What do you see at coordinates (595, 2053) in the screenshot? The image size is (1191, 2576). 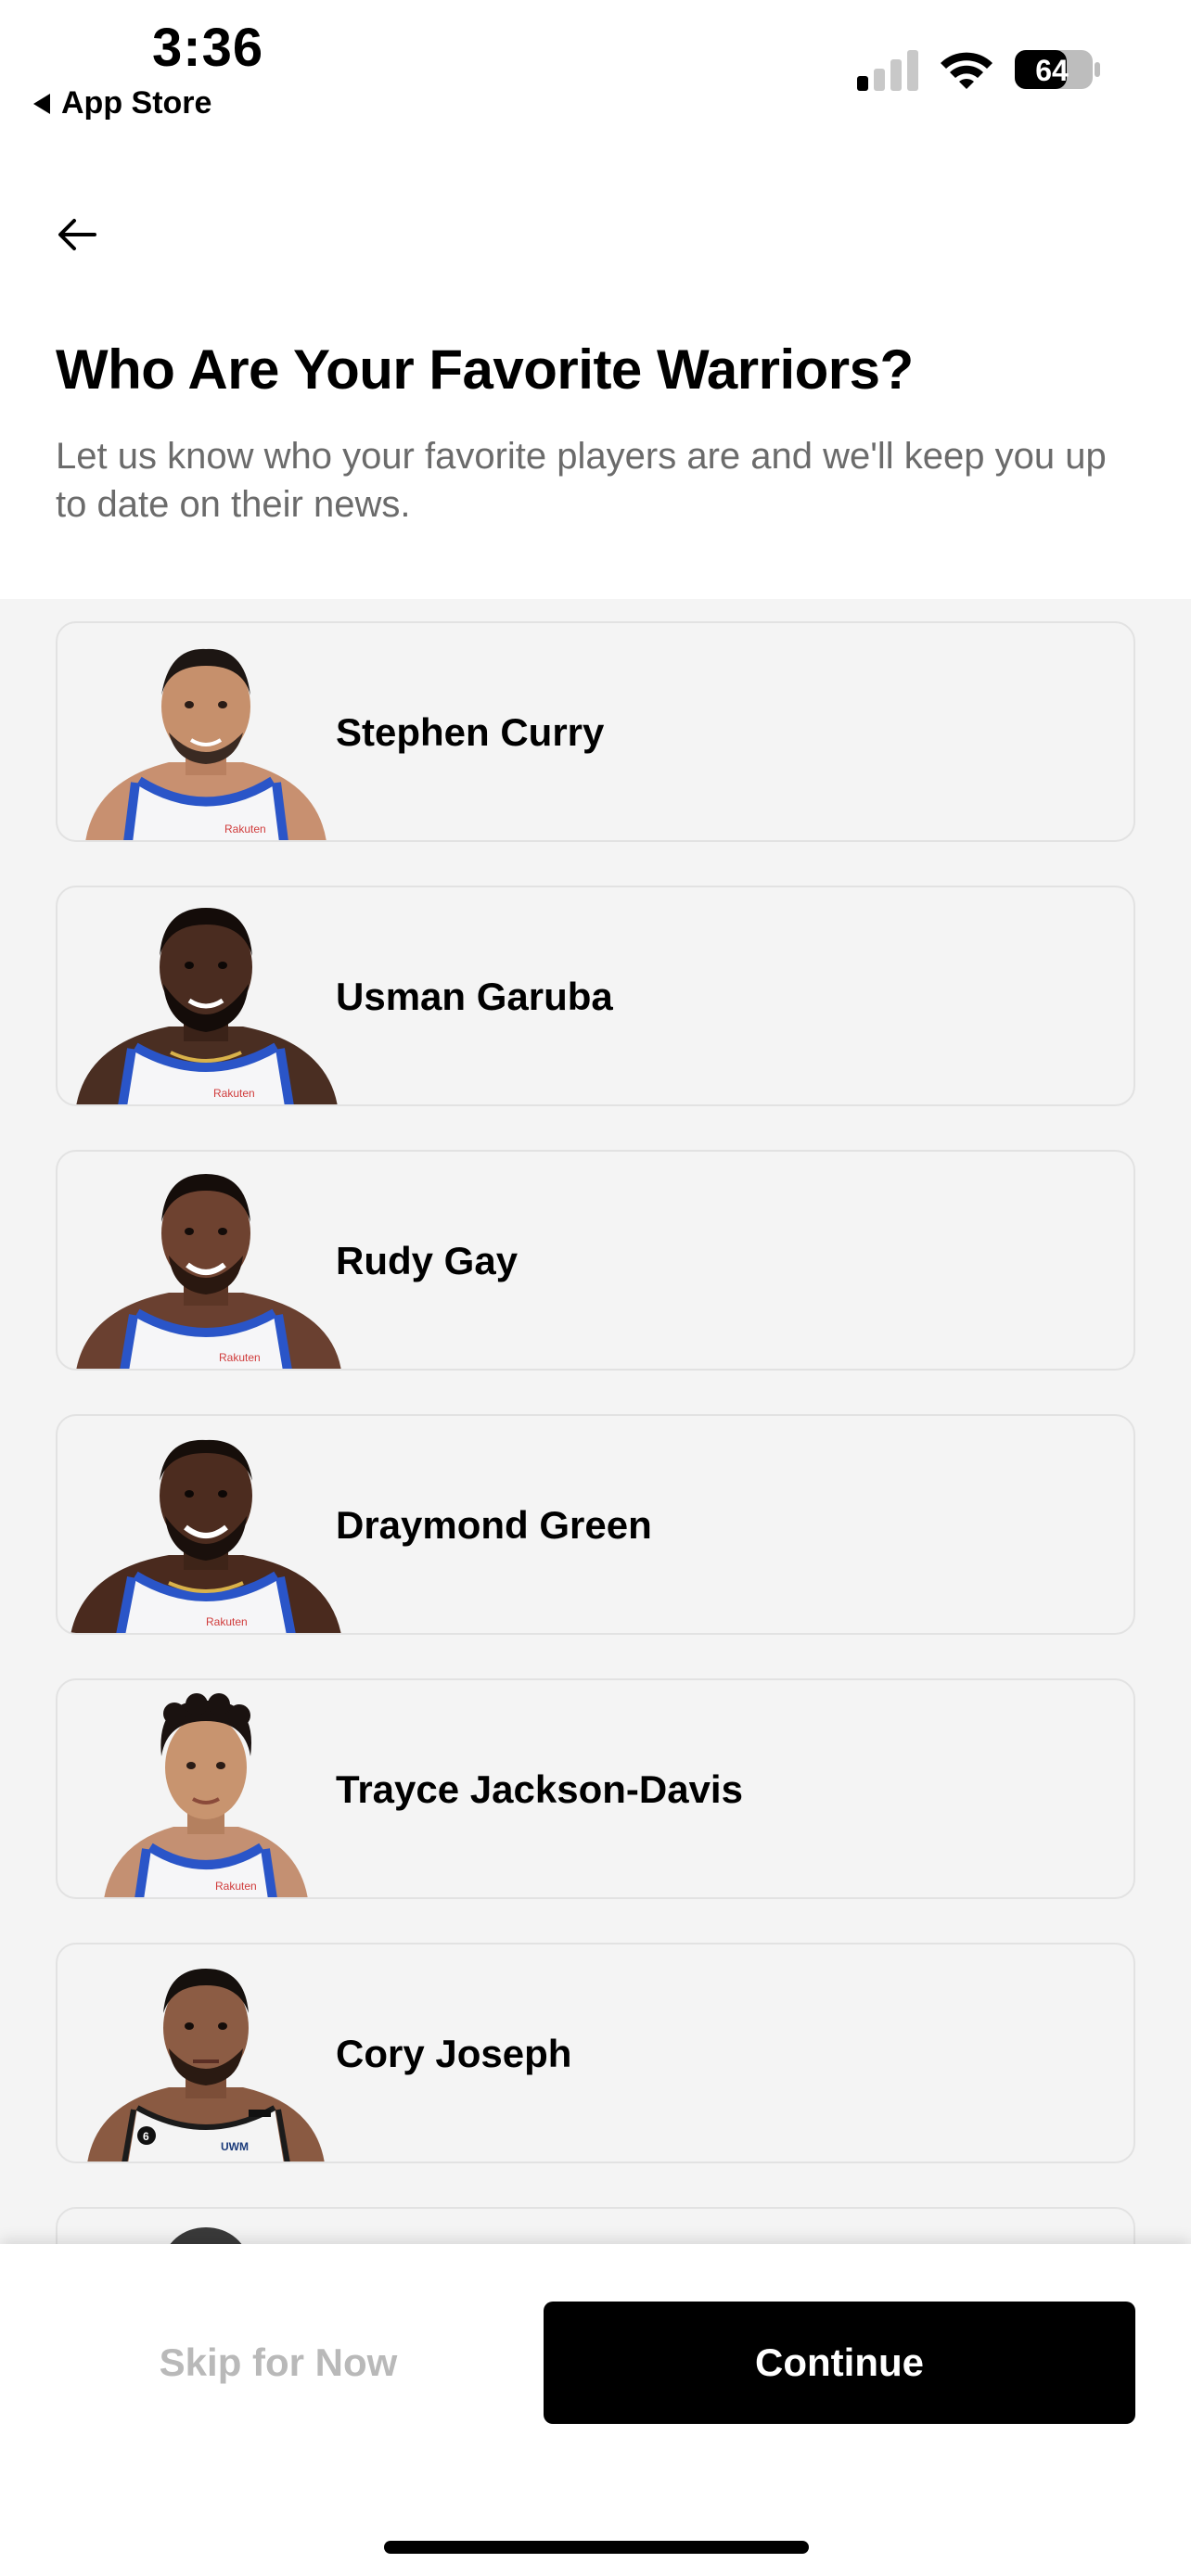 I see `player-card-cory-joseph: 6 UWM Cory Joseph` at bounding box center [595, 2053].